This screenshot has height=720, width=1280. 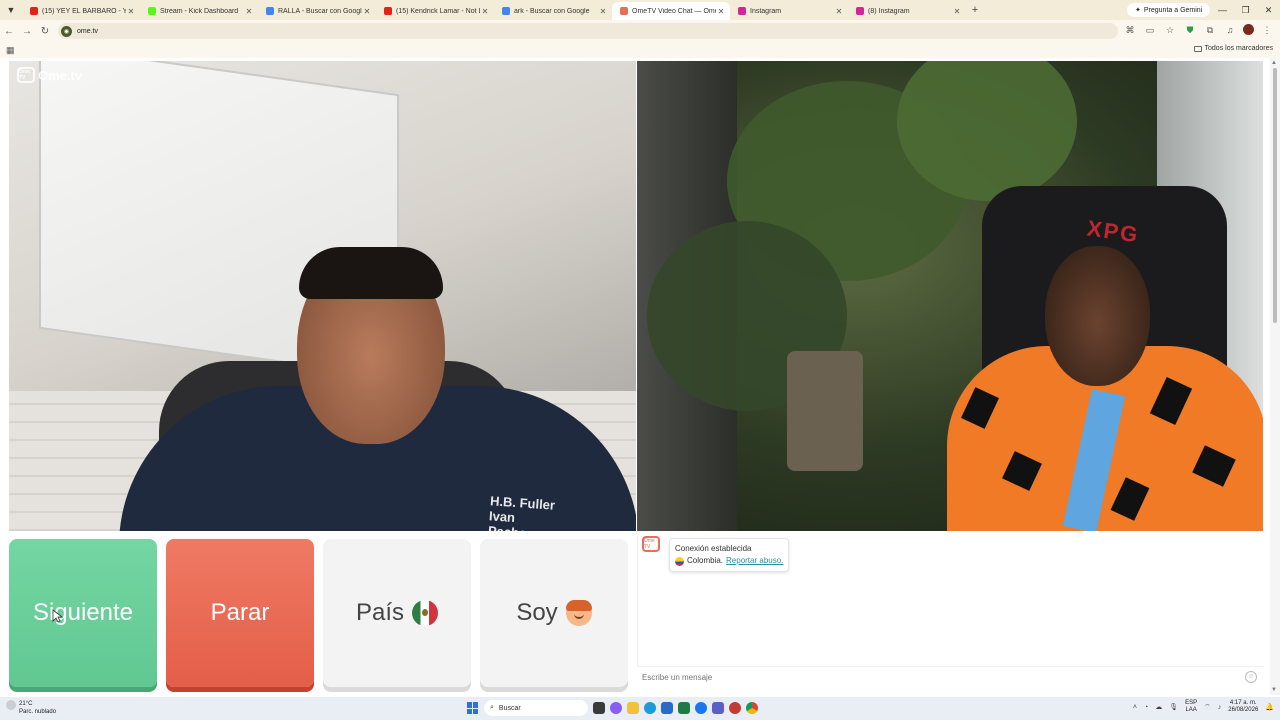 What do you see at coordinates (27, 31) in the screenshot?
I see `forward-arrow-icon: →` at bounding box center [27, 31].